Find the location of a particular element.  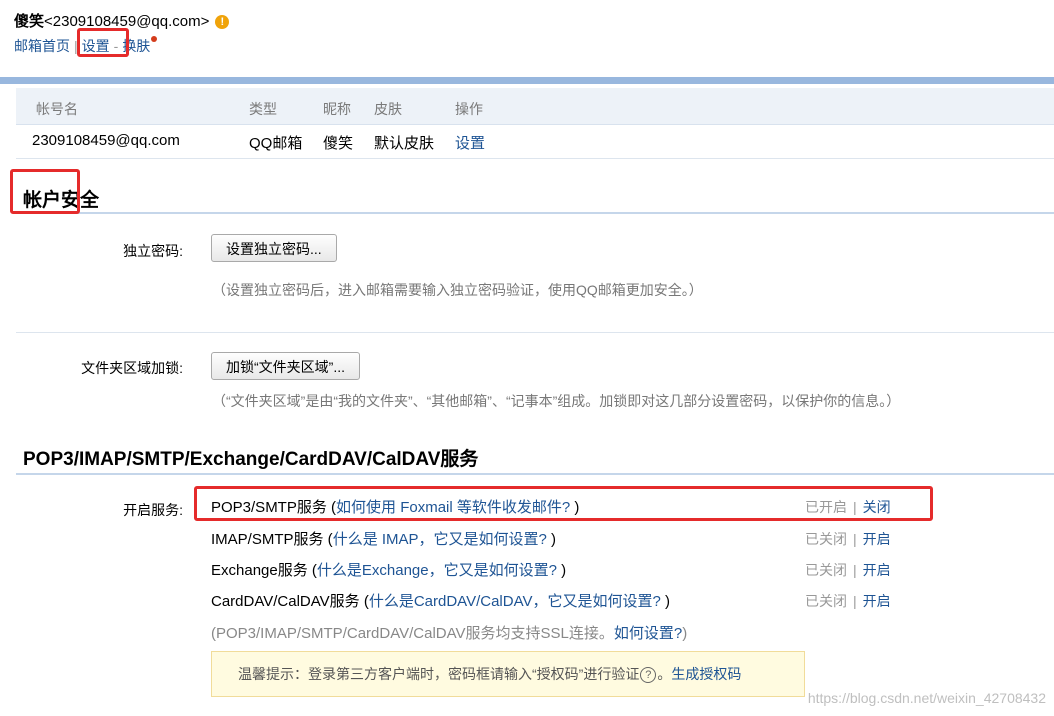

service-imap-status: 已关闭 | 开启 is located at coordinates (848, 539).